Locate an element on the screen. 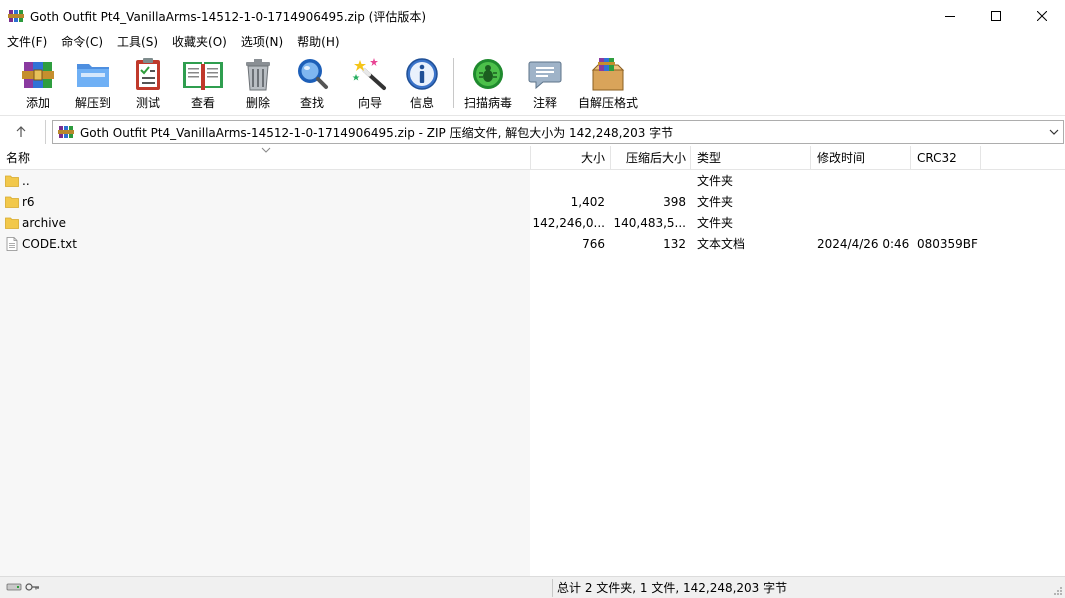 This screenshot has width=1065, height=598. toolbar-separator is located at coordinates (453, 83).